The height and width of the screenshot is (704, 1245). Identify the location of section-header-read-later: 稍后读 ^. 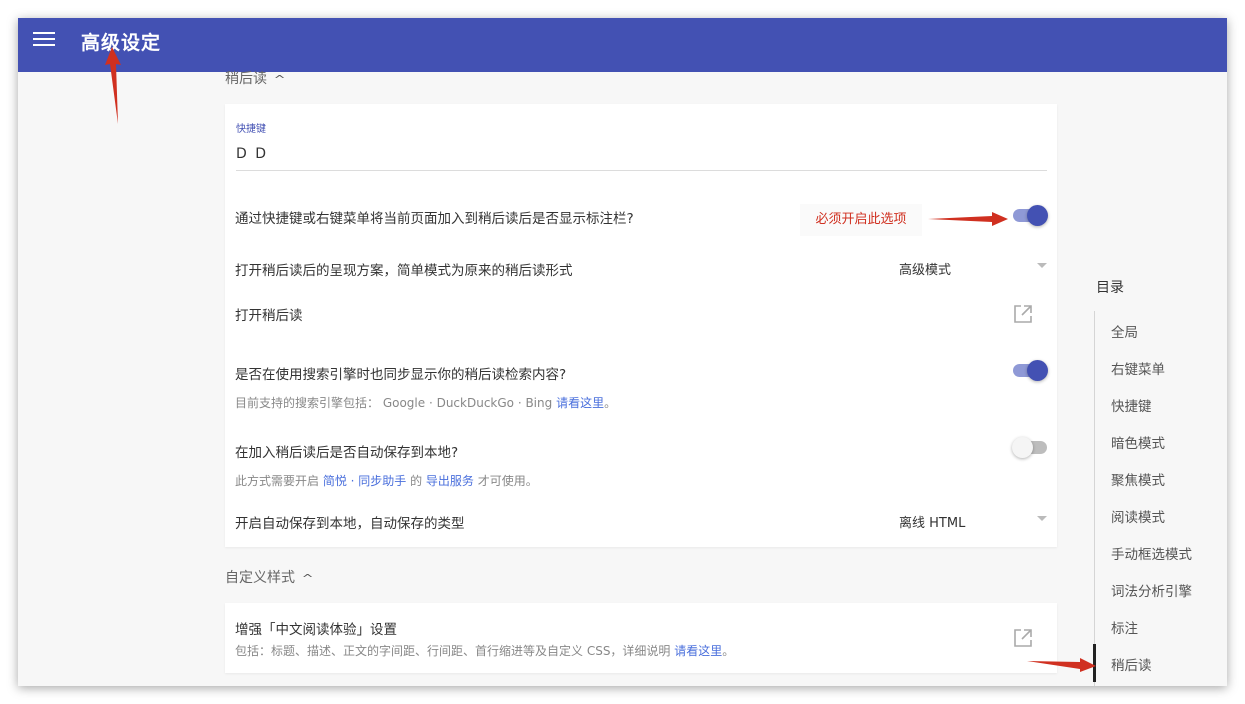
(255, 78).